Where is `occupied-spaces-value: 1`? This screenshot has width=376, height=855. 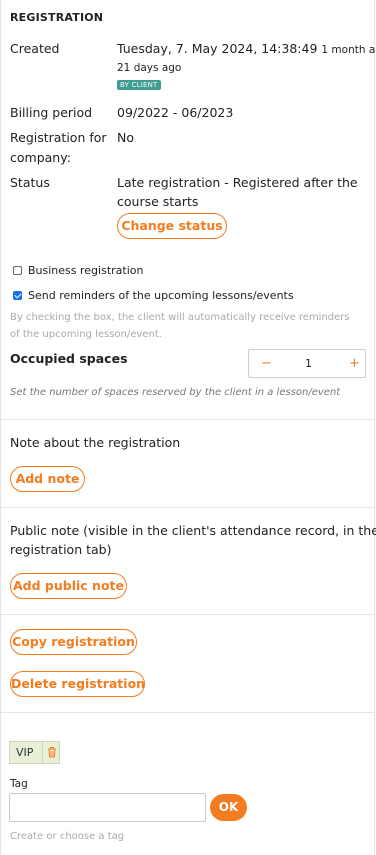
occupied-spaces-value: 1 is located at coordinates (308, 363).